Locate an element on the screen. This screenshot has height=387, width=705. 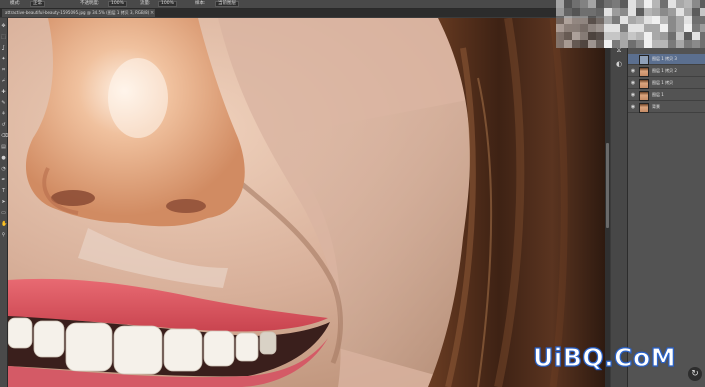
layer-name: 图层 1 拷贝 2 is located at coordinates (664, 70).